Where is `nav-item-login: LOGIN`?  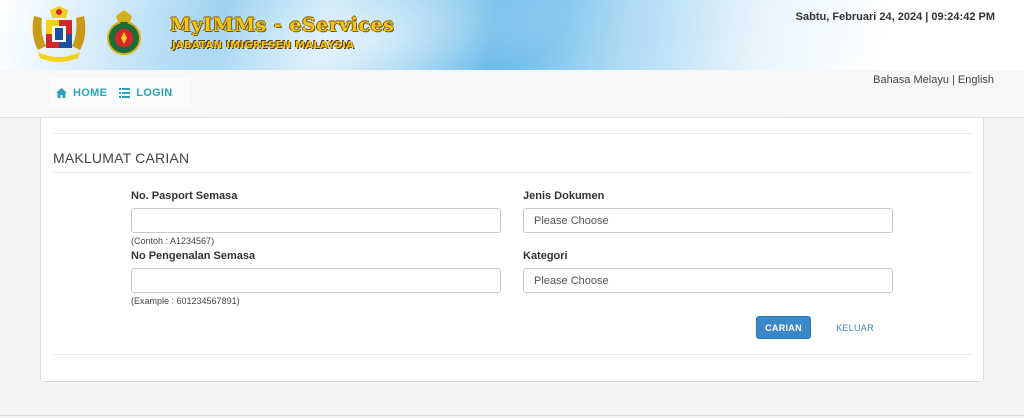 nav-item-login: LOGIN is located at coordinates (145, 93).